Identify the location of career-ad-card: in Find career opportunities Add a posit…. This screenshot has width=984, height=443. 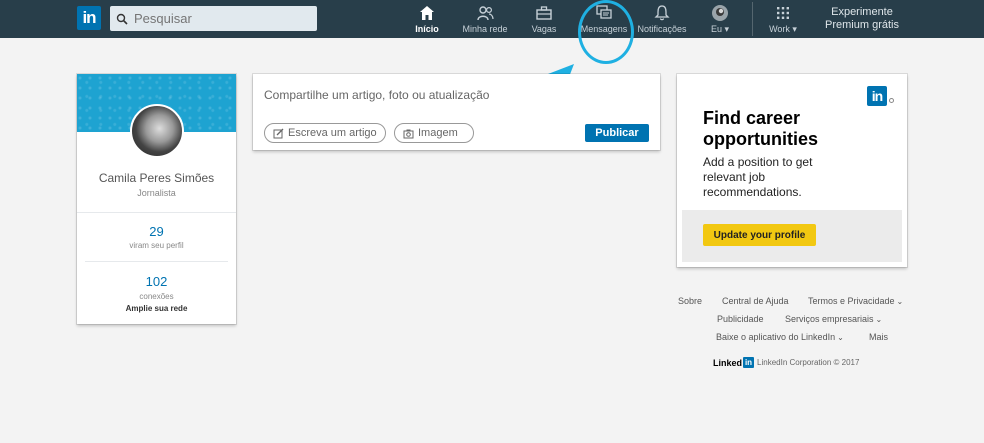
(792, 170).